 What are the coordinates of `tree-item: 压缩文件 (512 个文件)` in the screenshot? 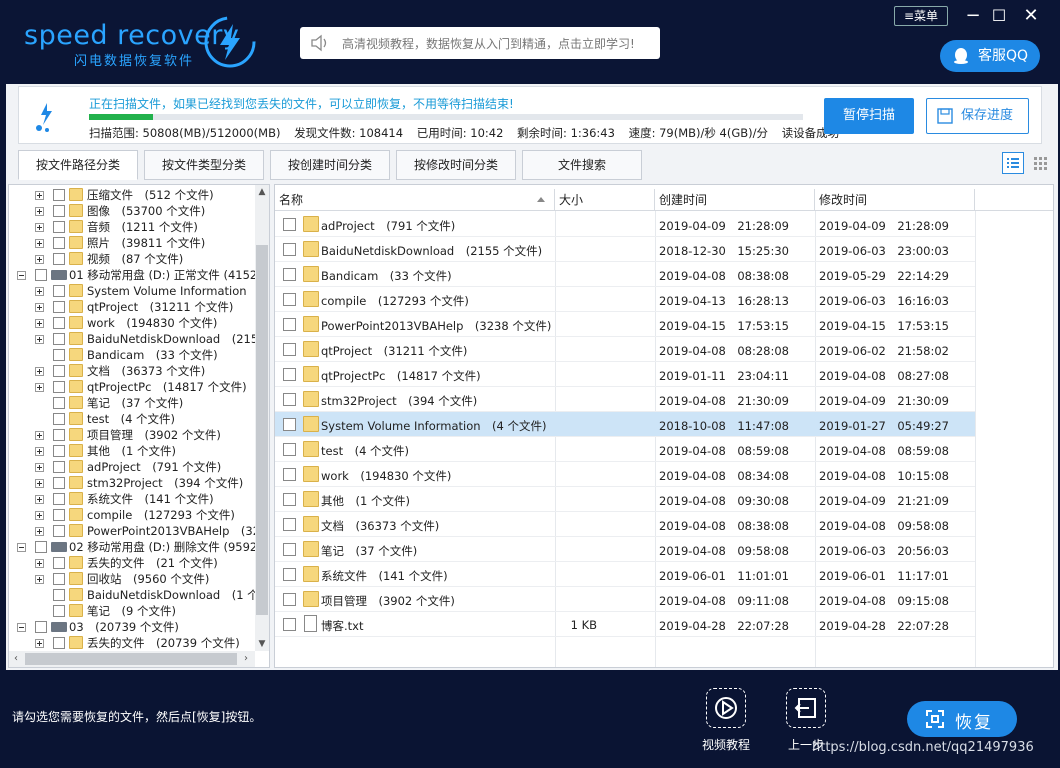 It's located at (133, 195).